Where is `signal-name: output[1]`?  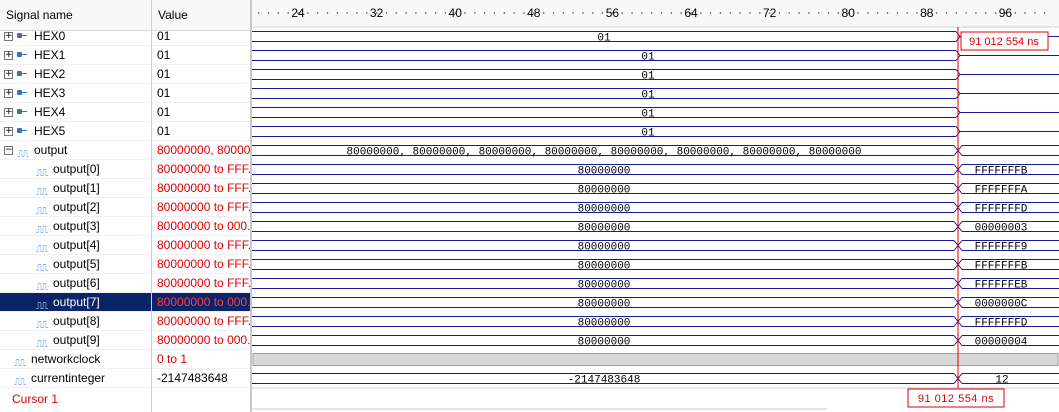
signal-name: output[1] is located at coordinates (76, 188).